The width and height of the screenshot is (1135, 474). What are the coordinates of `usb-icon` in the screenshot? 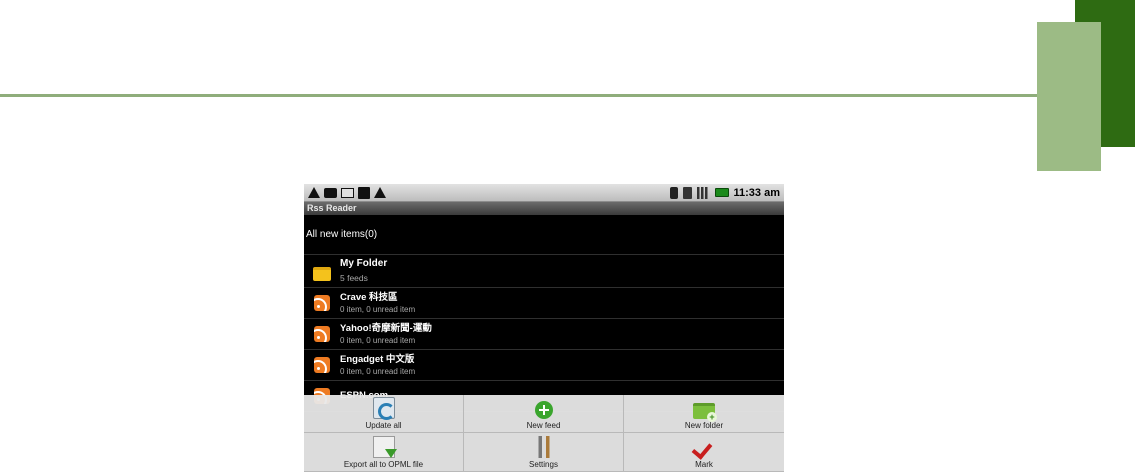 It's located at (364, 192).